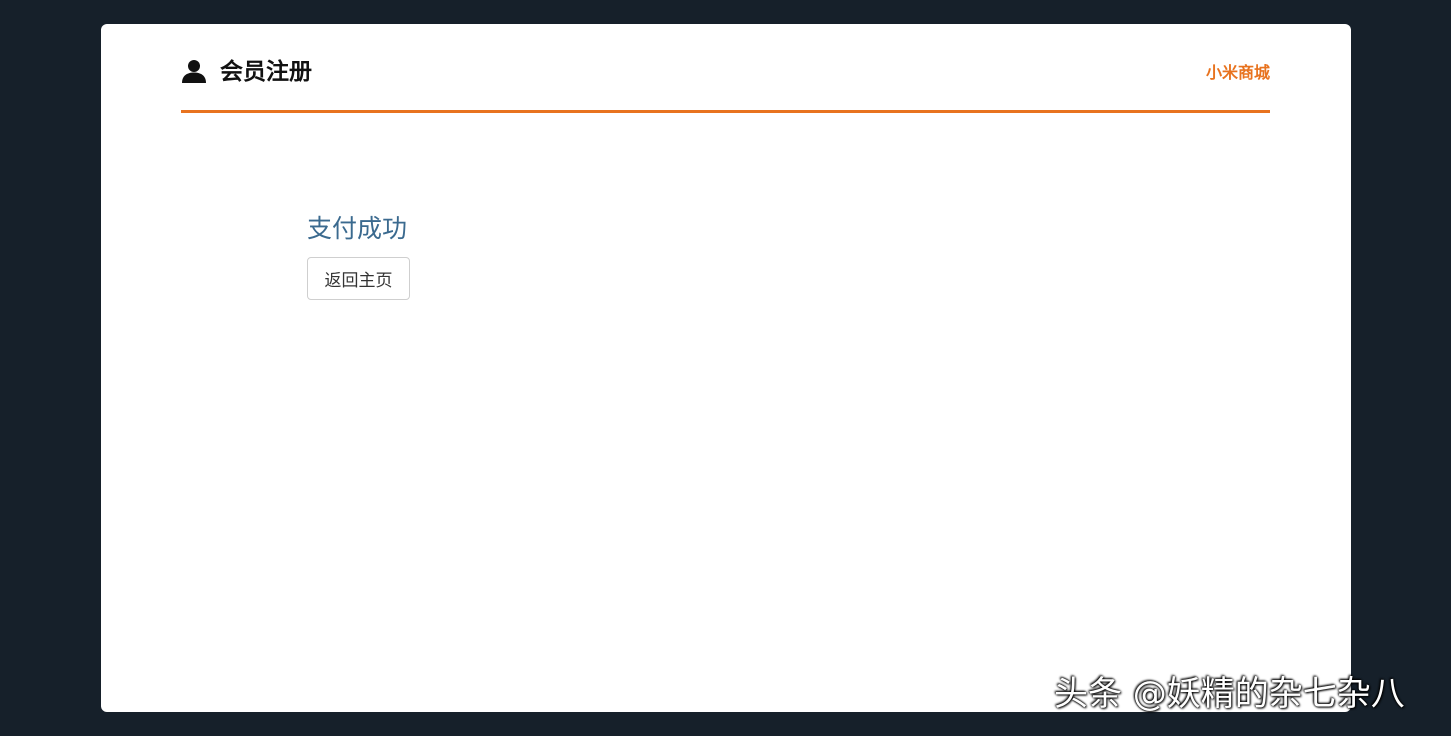 This screenshot has height=736, width=1451. I want to click on page-header: 会员注册 小米商城, so click(725, 84).